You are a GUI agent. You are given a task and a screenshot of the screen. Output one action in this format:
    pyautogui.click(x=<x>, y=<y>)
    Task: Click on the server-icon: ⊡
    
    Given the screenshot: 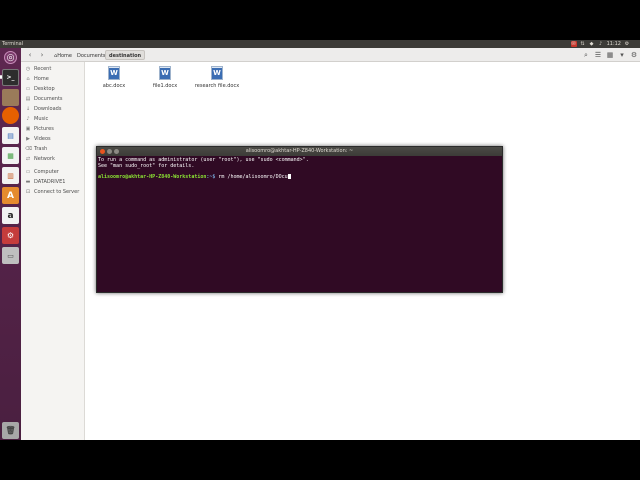 What is the action you would take?
    pyautogui.click(x=28, y=191)
    